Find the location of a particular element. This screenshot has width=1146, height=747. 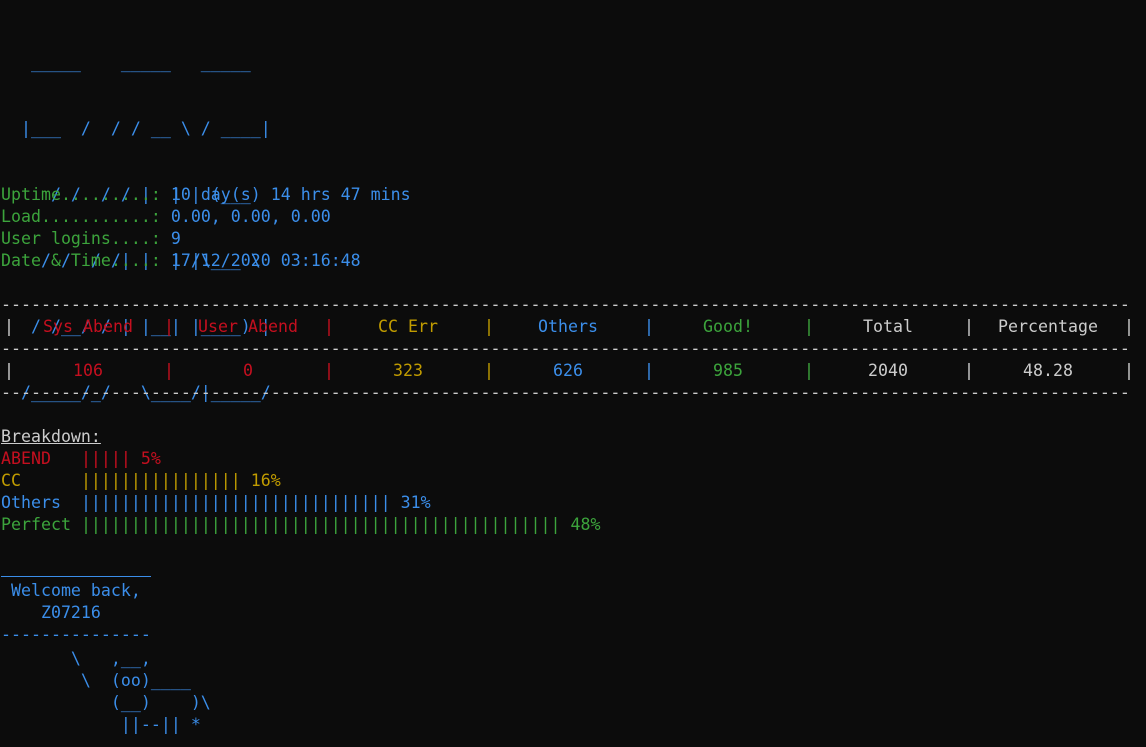

welcome-bottom-rule: --------------- is located at coordinates (76, 634).